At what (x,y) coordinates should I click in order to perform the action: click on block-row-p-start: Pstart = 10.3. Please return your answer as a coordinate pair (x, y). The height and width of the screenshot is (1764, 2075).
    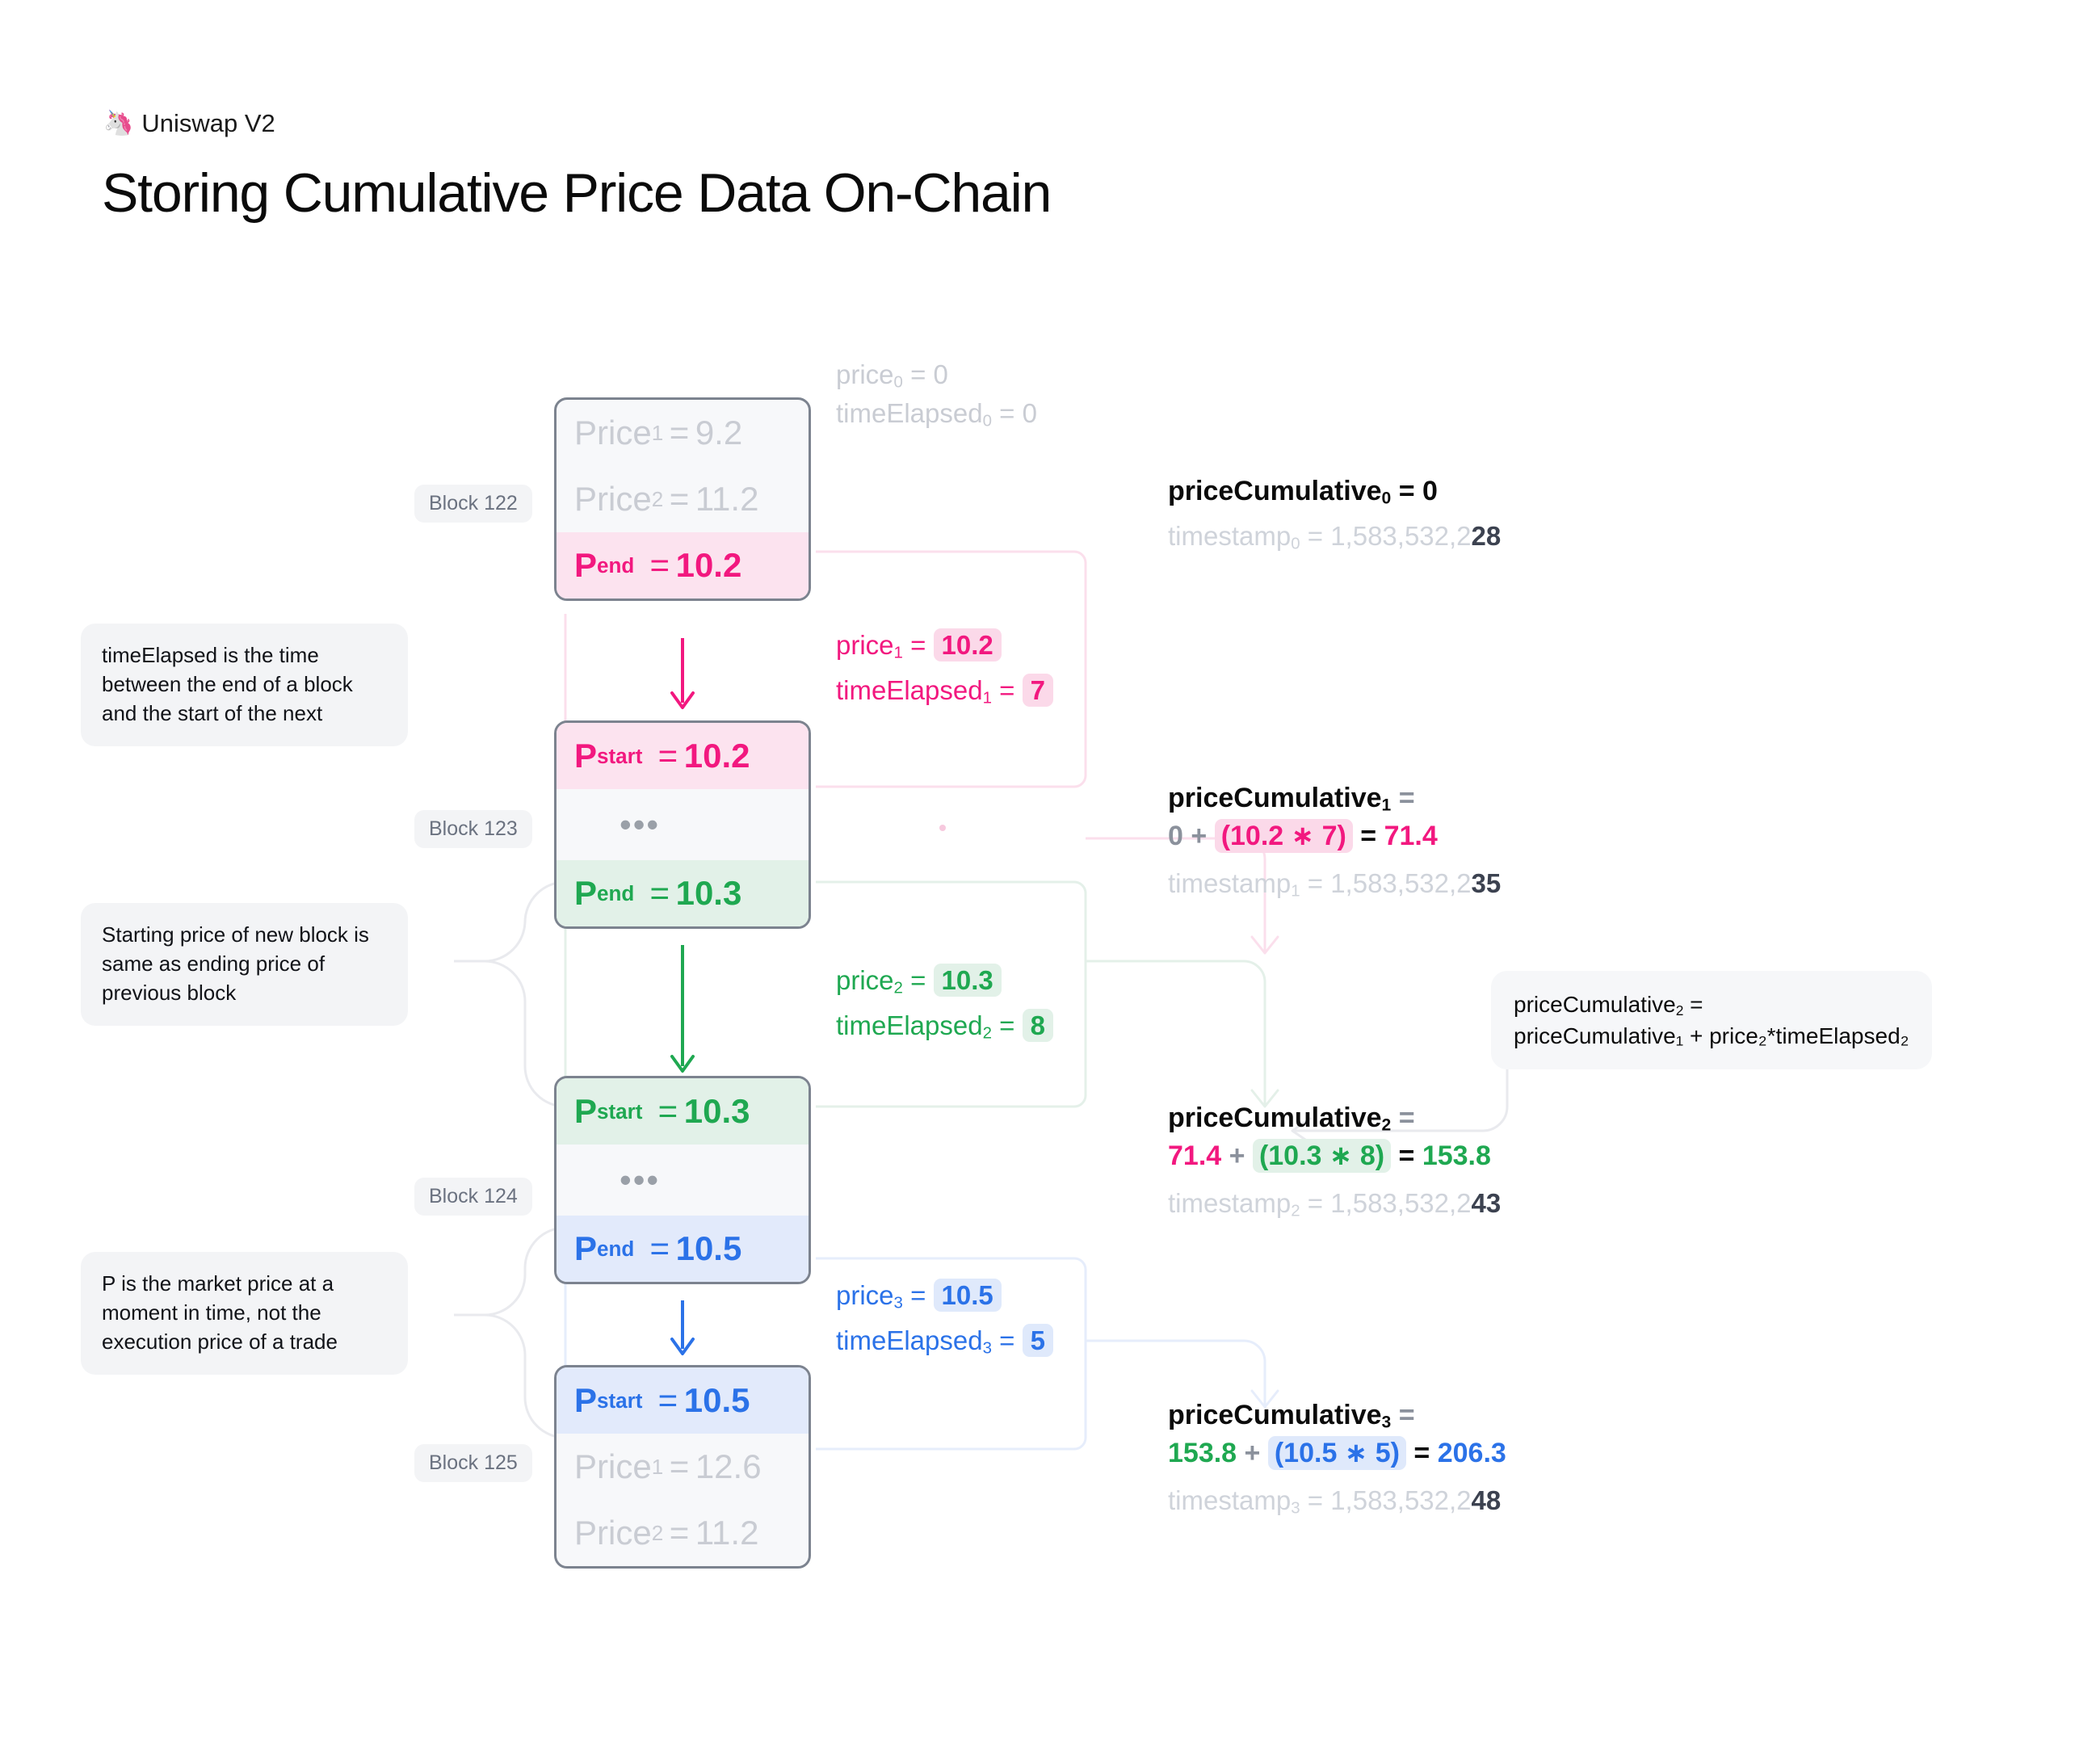
    Looking at the image, I should click on (683, 1111).